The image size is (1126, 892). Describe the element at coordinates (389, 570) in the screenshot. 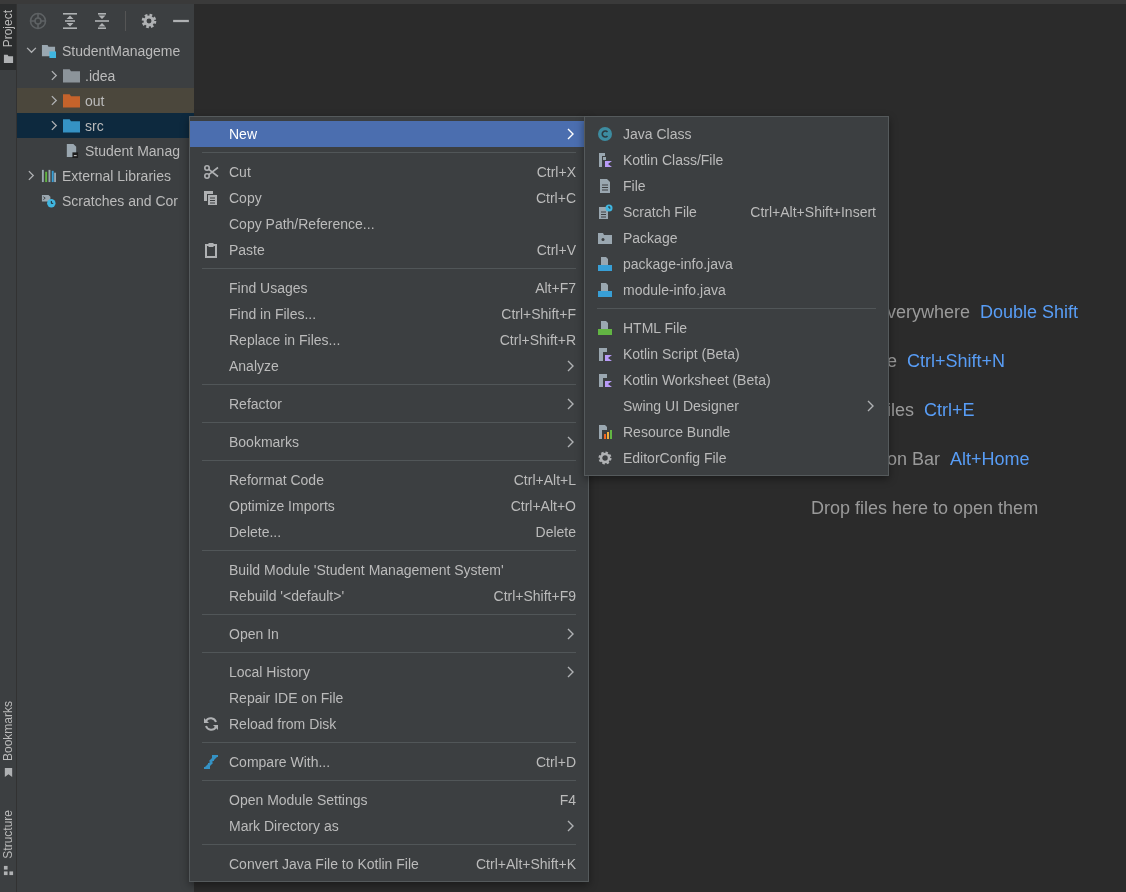

I see `menu-item: Build Module 'Student Management System'` at that location.